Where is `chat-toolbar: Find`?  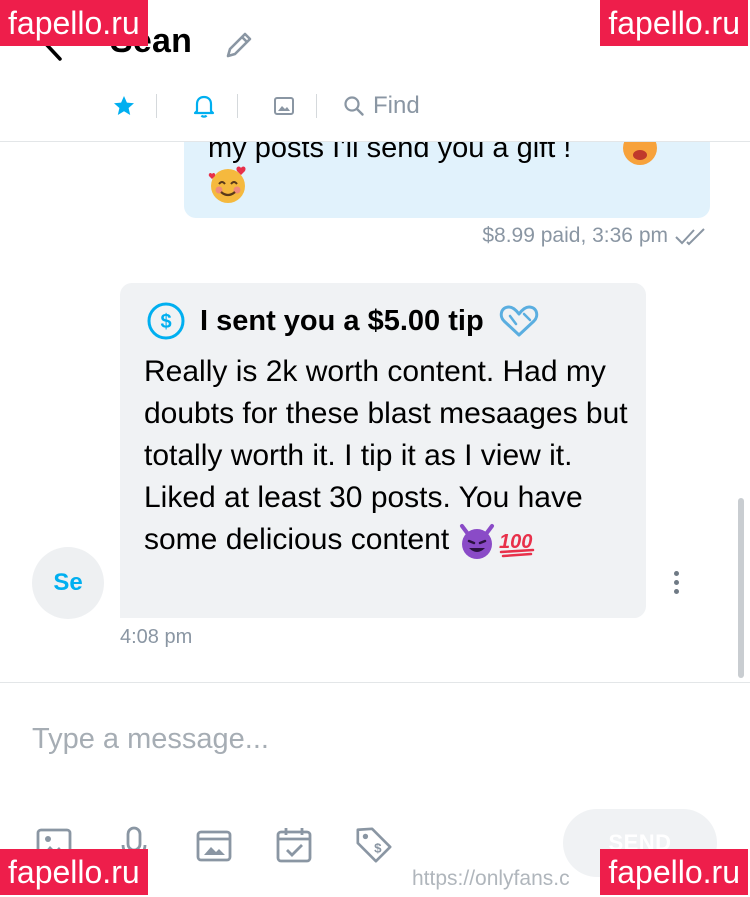
chat-toolbar: Find is located at coordinates (264, 106).